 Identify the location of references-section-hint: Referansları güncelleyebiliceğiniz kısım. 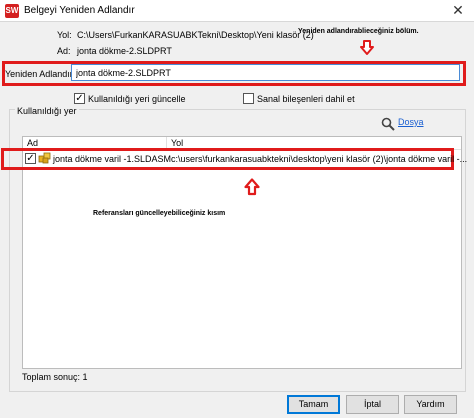
(159, 213).